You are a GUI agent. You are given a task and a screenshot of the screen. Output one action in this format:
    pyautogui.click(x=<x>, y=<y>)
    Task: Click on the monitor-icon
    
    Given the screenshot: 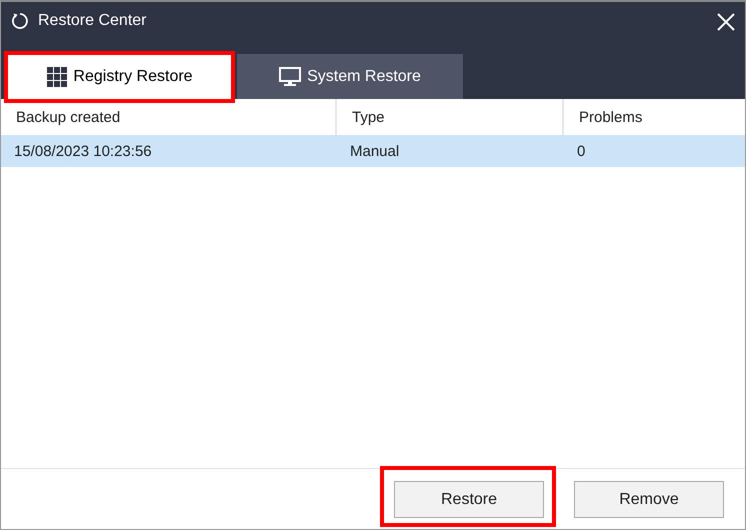 What is the action you would take?
    pyautogui.click(x=290, y=76)
    